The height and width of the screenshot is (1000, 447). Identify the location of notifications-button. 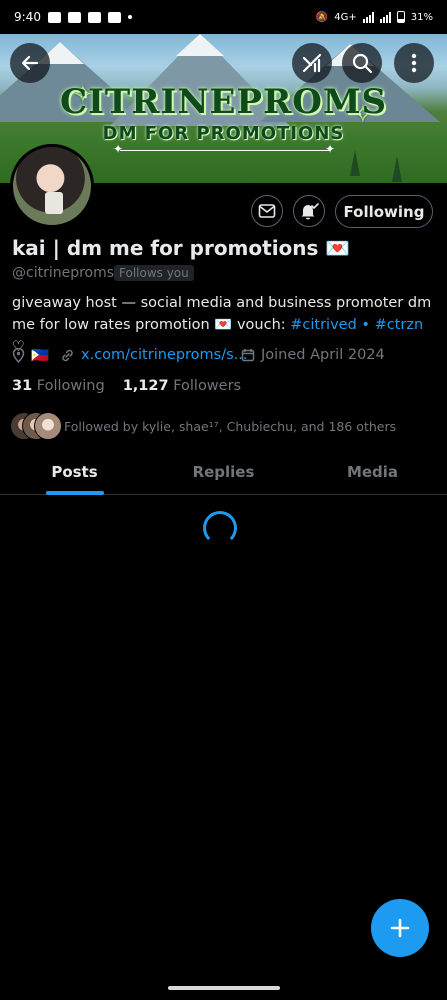
(309, 211).